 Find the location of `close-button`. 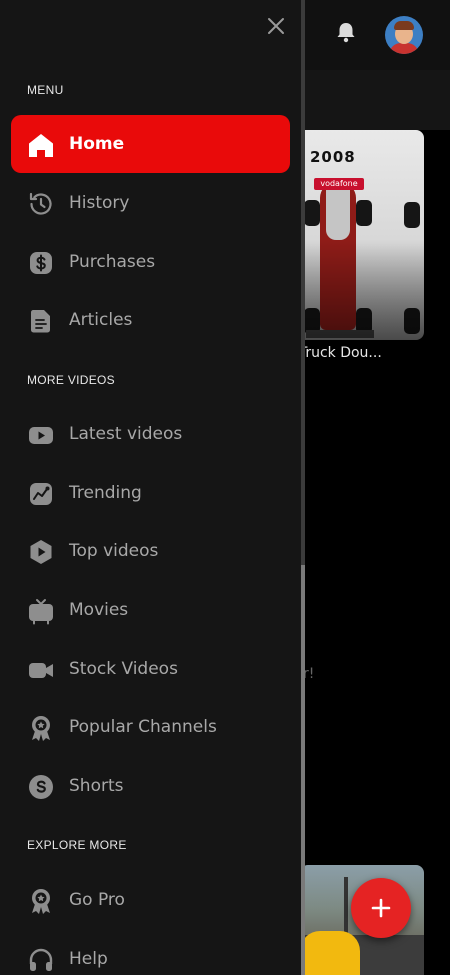

close-button is located at coordinates (276, 26).